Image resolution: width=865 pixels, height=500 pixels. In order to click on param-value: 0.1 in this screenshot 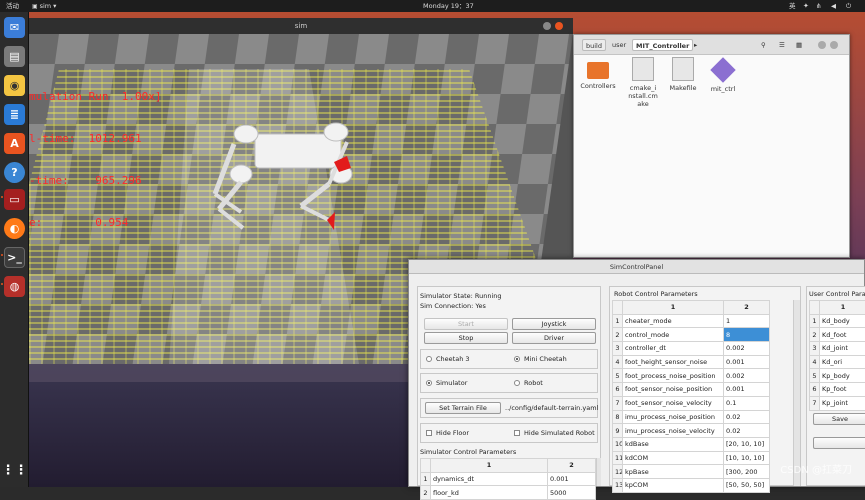, I will do `click(747, 403)`.